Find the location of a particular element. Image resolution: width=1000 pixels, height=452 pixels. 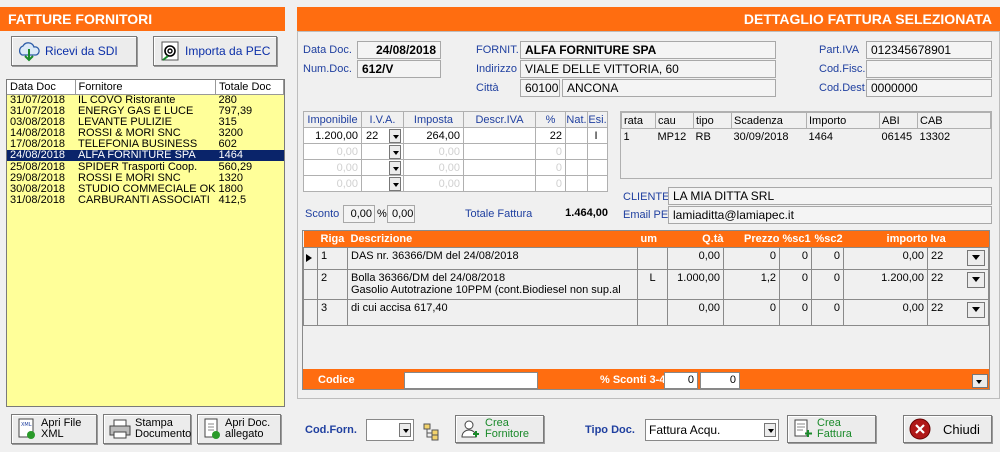

citta-field: ANCONA is located at coordinates (669, 88).